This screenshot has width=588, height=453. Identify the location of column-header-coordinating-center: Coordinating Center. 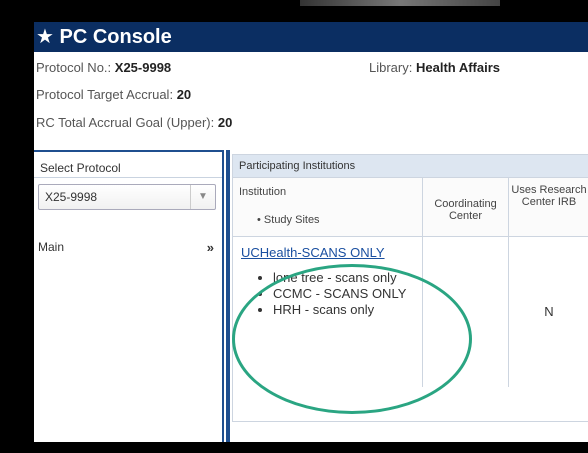
(466, 207).